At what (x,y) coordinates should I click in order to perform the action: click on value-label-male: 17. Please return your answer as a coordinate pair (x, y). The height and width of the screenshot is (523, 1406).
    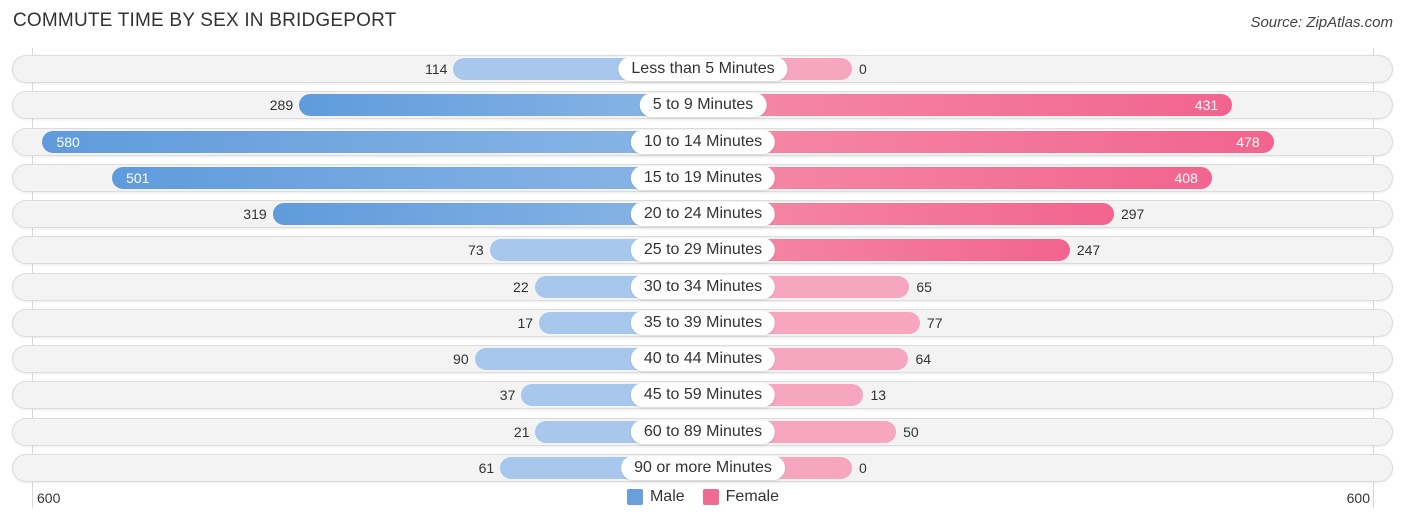
    Looking at the image, I should click on (525, 322).